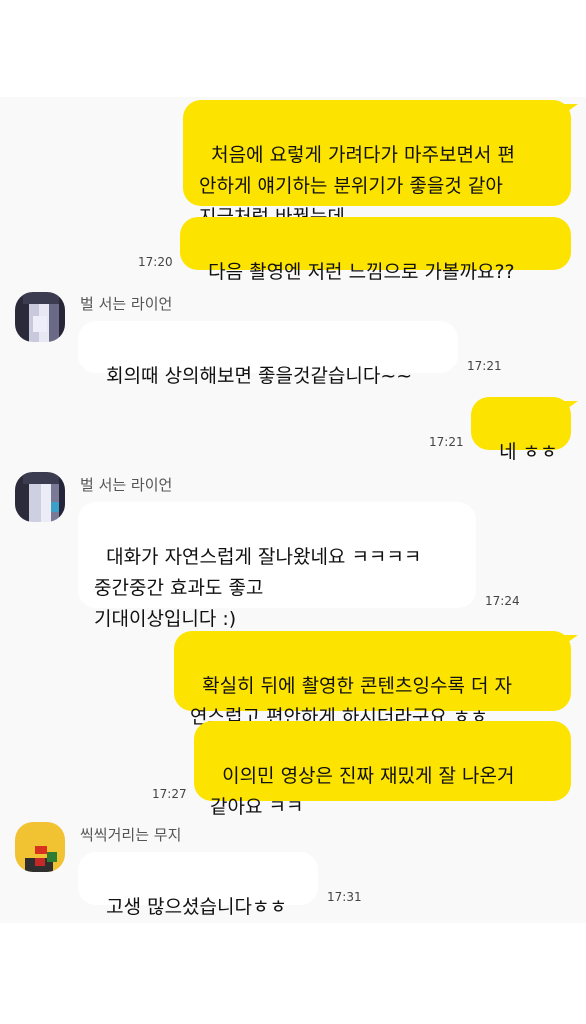 The width and height of the screenshot is (586, 1024). Describe the element at coordinates (528, 452) in the screenshot. I see `message-text: 네 ㅎㅎ` at that location.